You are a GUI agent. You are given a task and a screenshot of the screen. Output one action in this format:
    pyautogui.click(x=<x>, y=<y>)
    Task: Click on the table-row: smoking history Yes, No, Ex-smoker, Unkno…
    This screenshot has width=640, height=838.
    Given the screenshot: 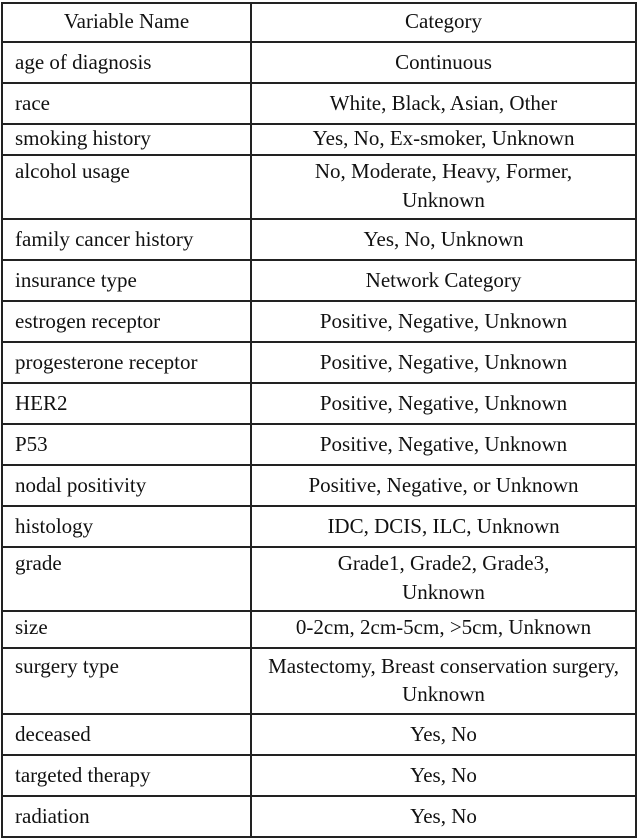 What is the action you would take?
    pyautogui.click(x=318, y=139)
    